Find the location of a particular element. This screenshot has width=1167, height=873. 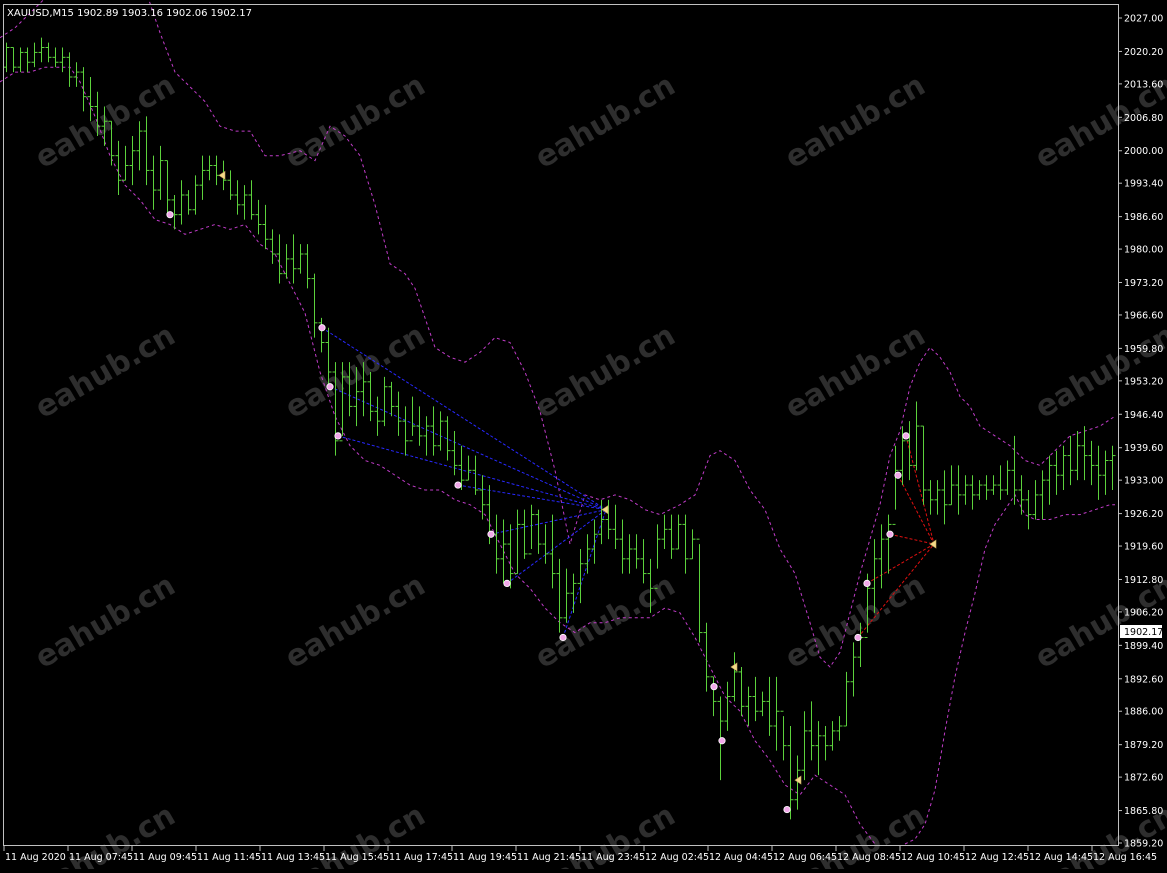

y-tick-label: 1906.20 is located at coordinates (1143, 612).